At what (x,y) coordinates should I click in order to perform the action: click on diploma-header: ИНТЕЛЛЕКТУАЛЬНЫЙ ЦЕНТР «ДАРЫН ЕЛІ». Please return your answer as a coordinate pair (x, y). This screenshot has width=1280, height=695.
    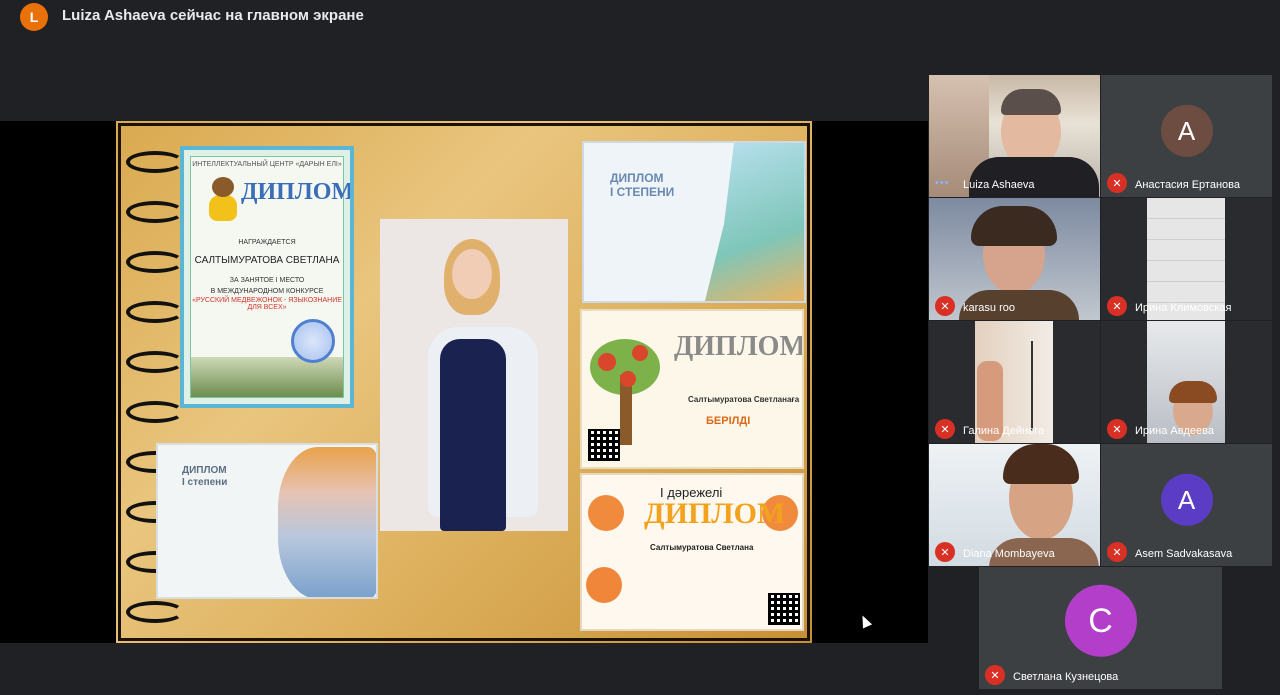
    Looking at the image, I should click on (267, 164).